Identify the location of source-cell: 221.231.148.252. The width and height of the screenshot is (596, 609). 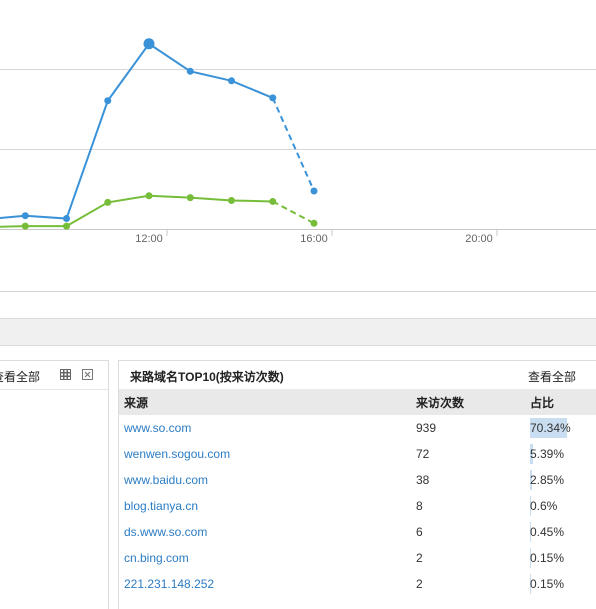
(267, 584).